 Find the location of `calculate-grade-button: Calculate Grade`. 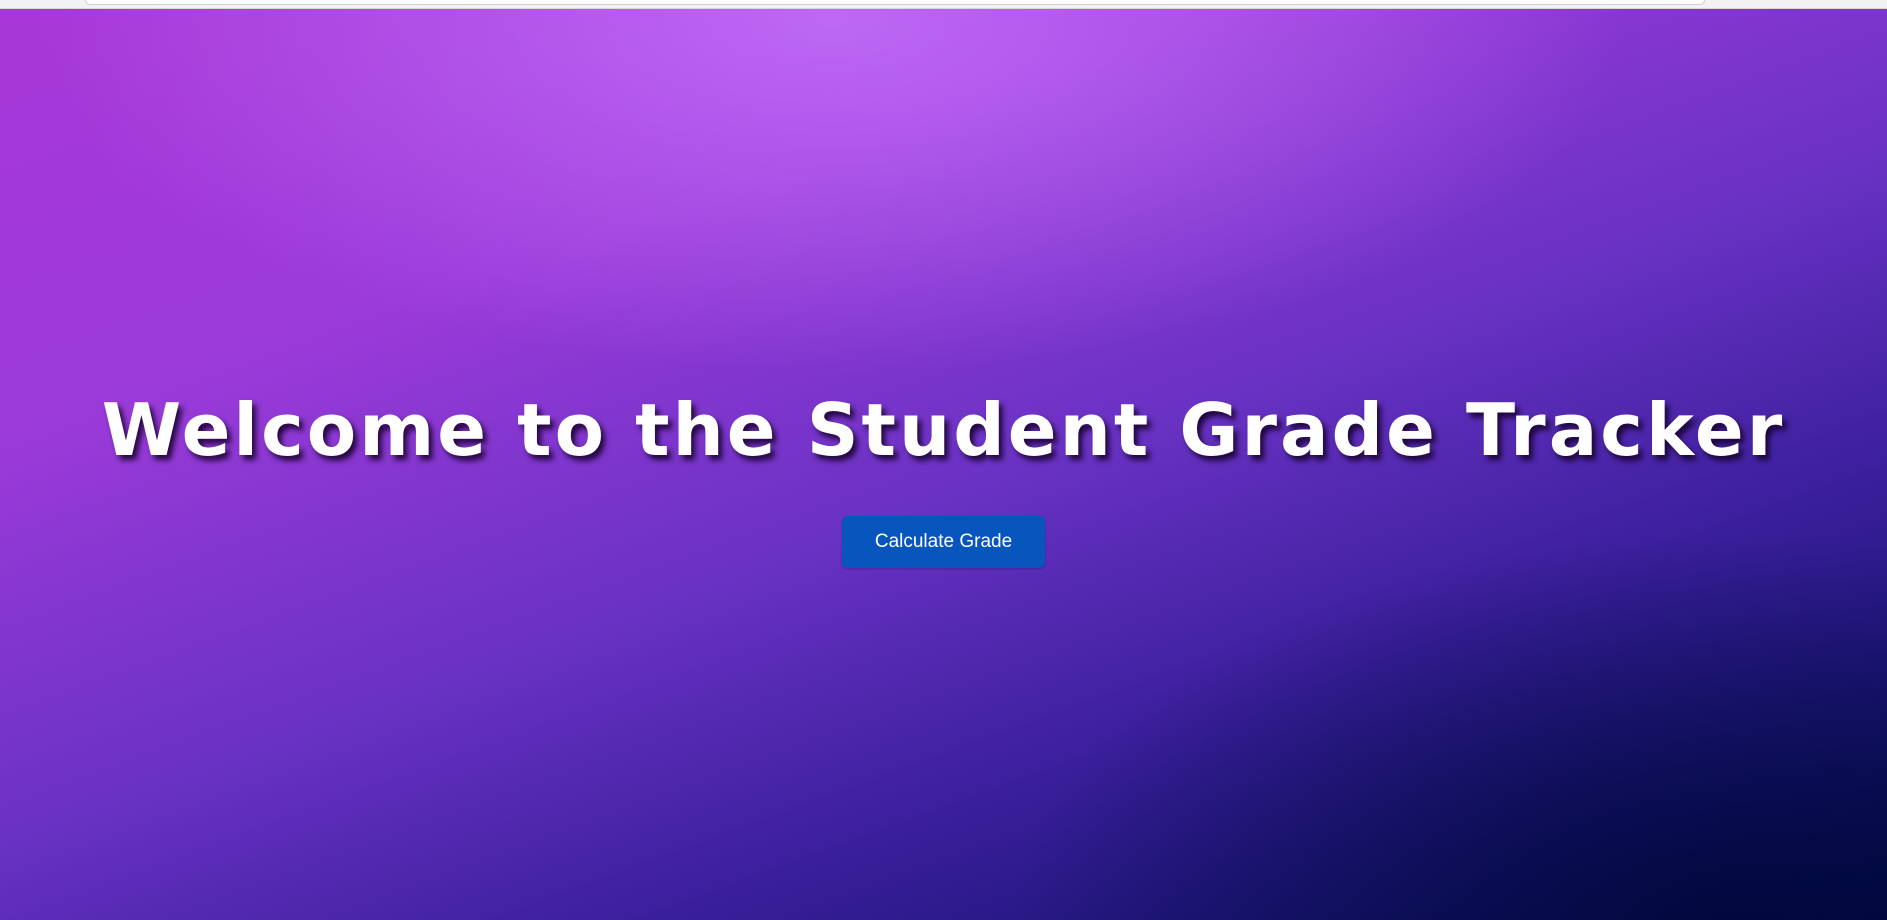

calculate-grade-button: Calculate Grade is located at coordinates (943, 542).